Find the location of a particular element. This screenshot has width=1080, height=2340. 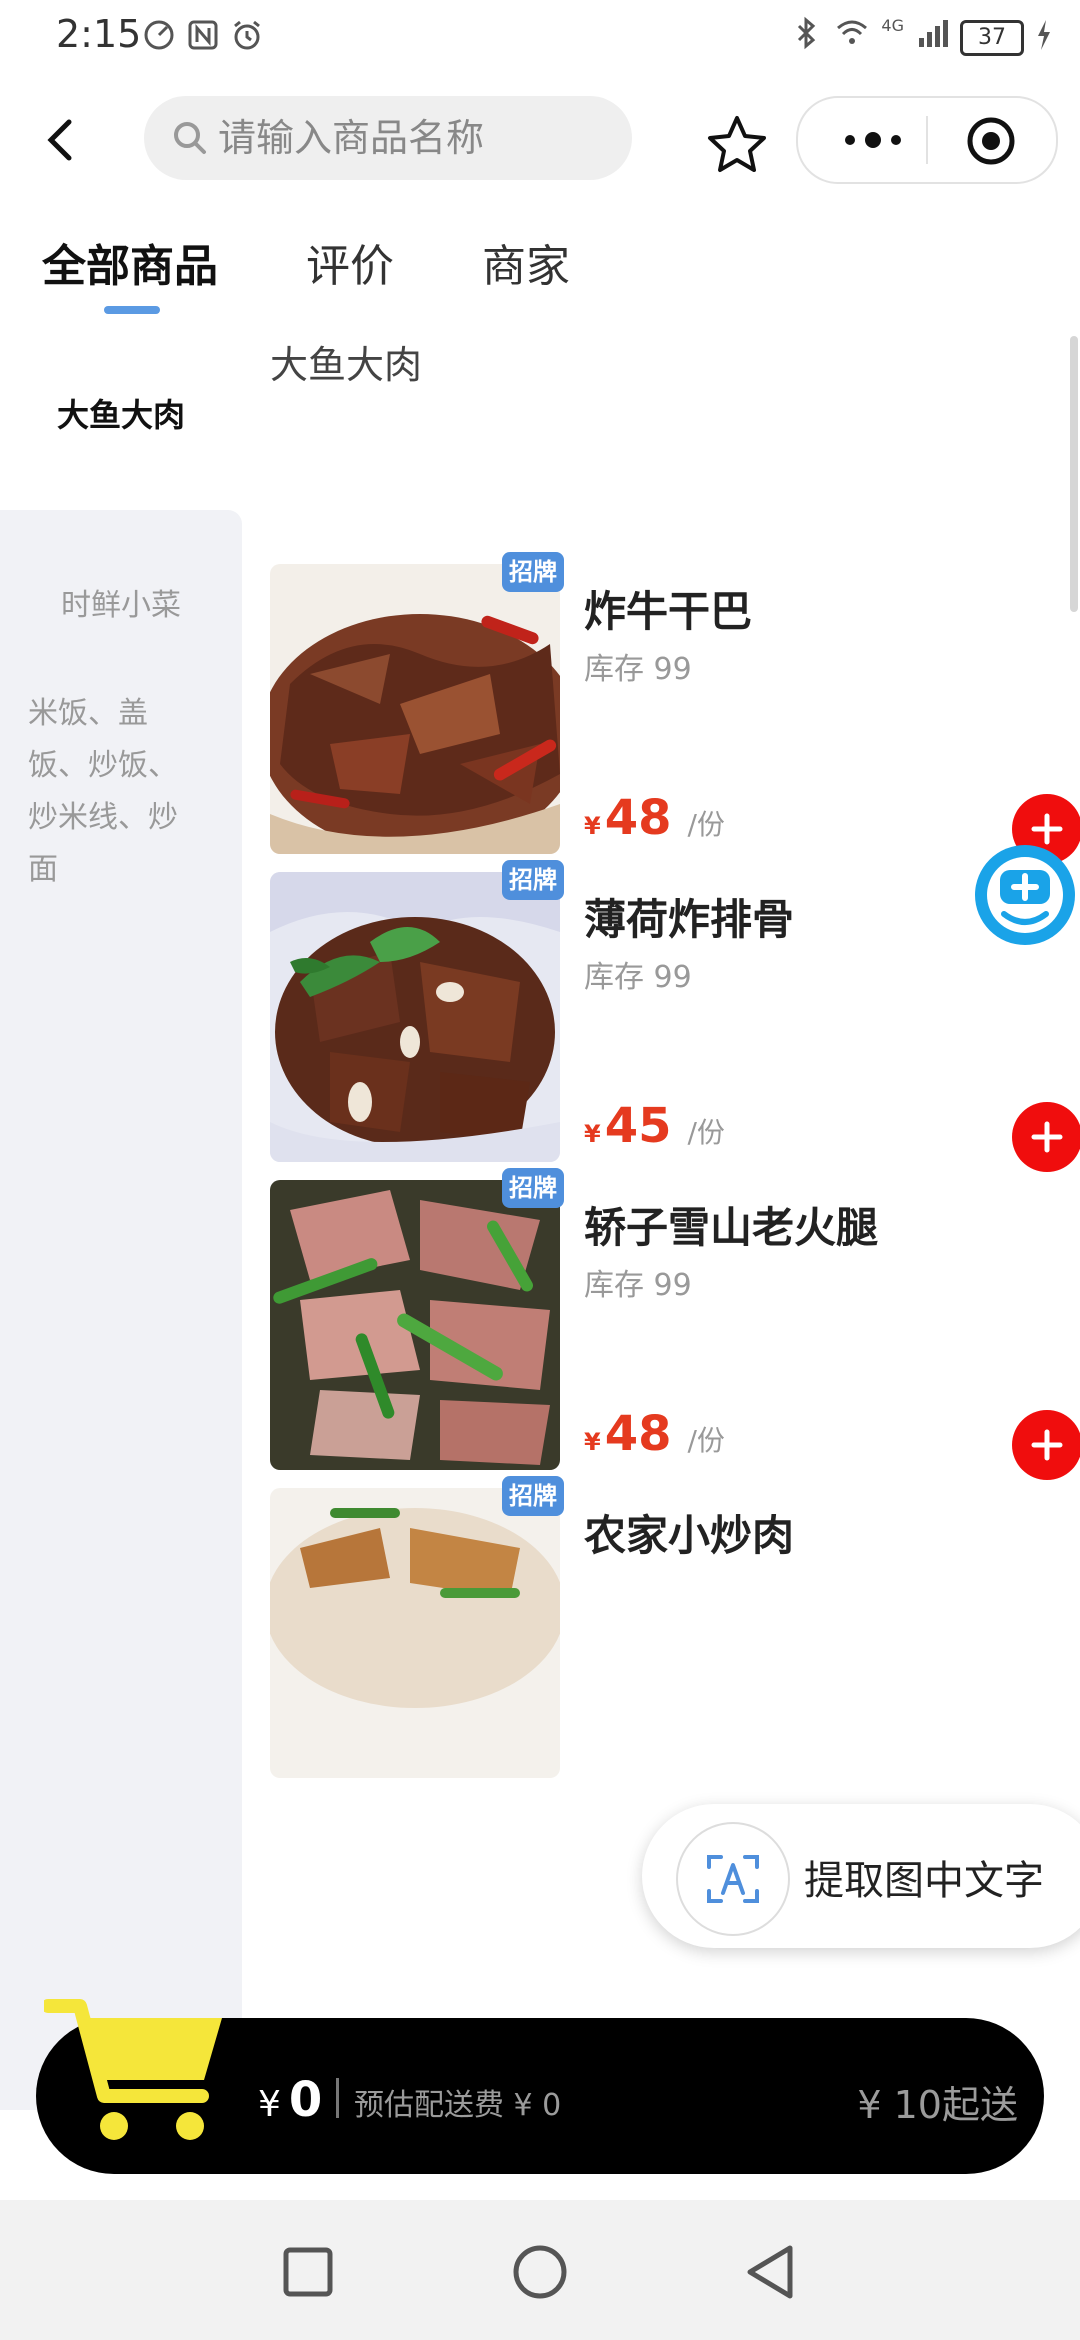

search-box is located at coordinates (388, 138).